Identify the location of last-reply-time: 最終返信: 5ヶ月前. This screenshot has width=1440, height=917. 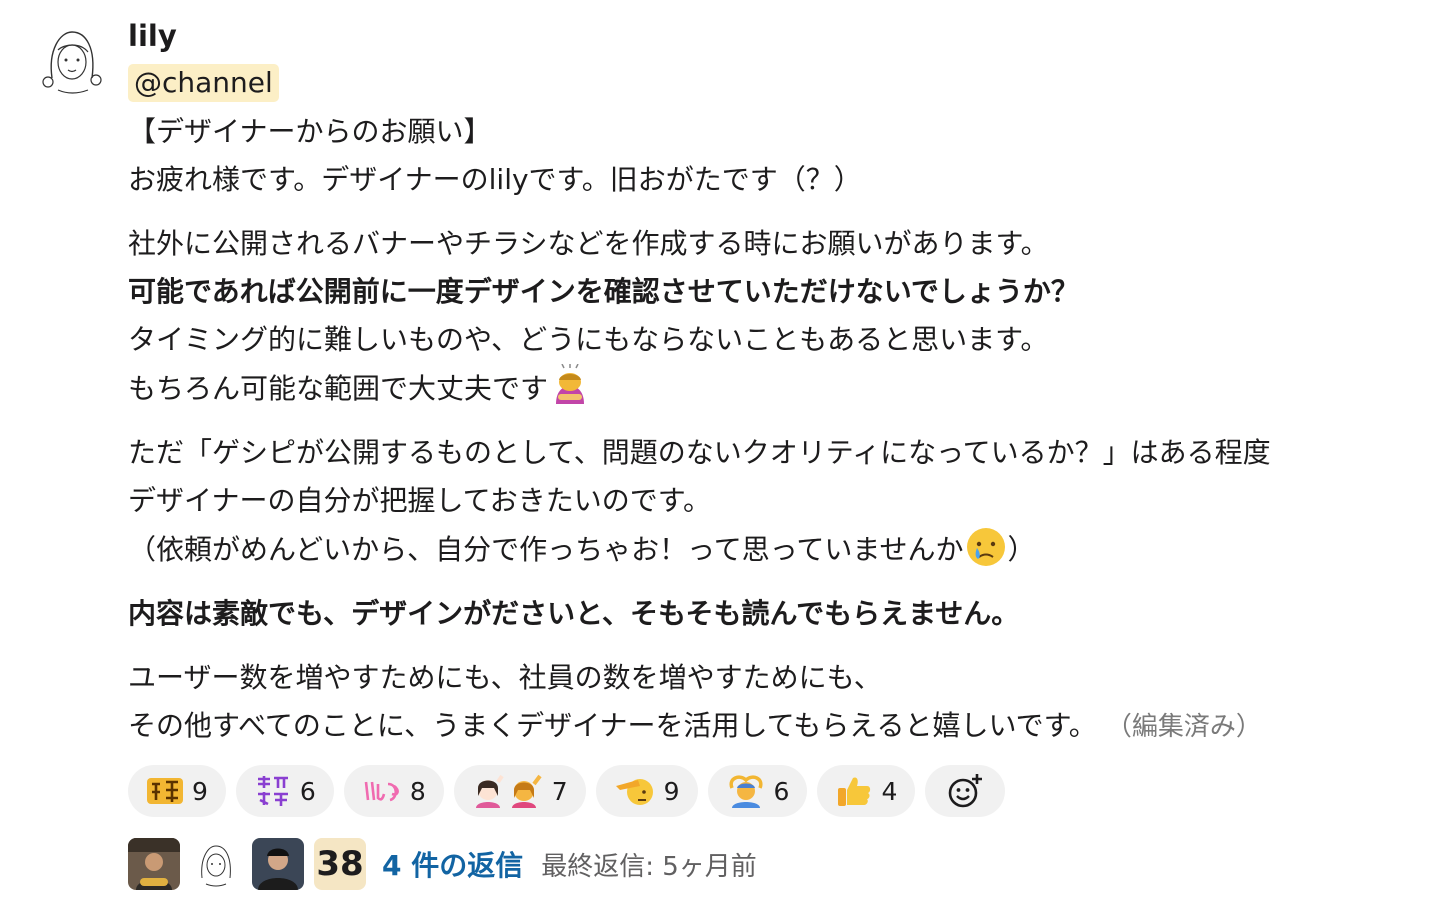
(649, 866).